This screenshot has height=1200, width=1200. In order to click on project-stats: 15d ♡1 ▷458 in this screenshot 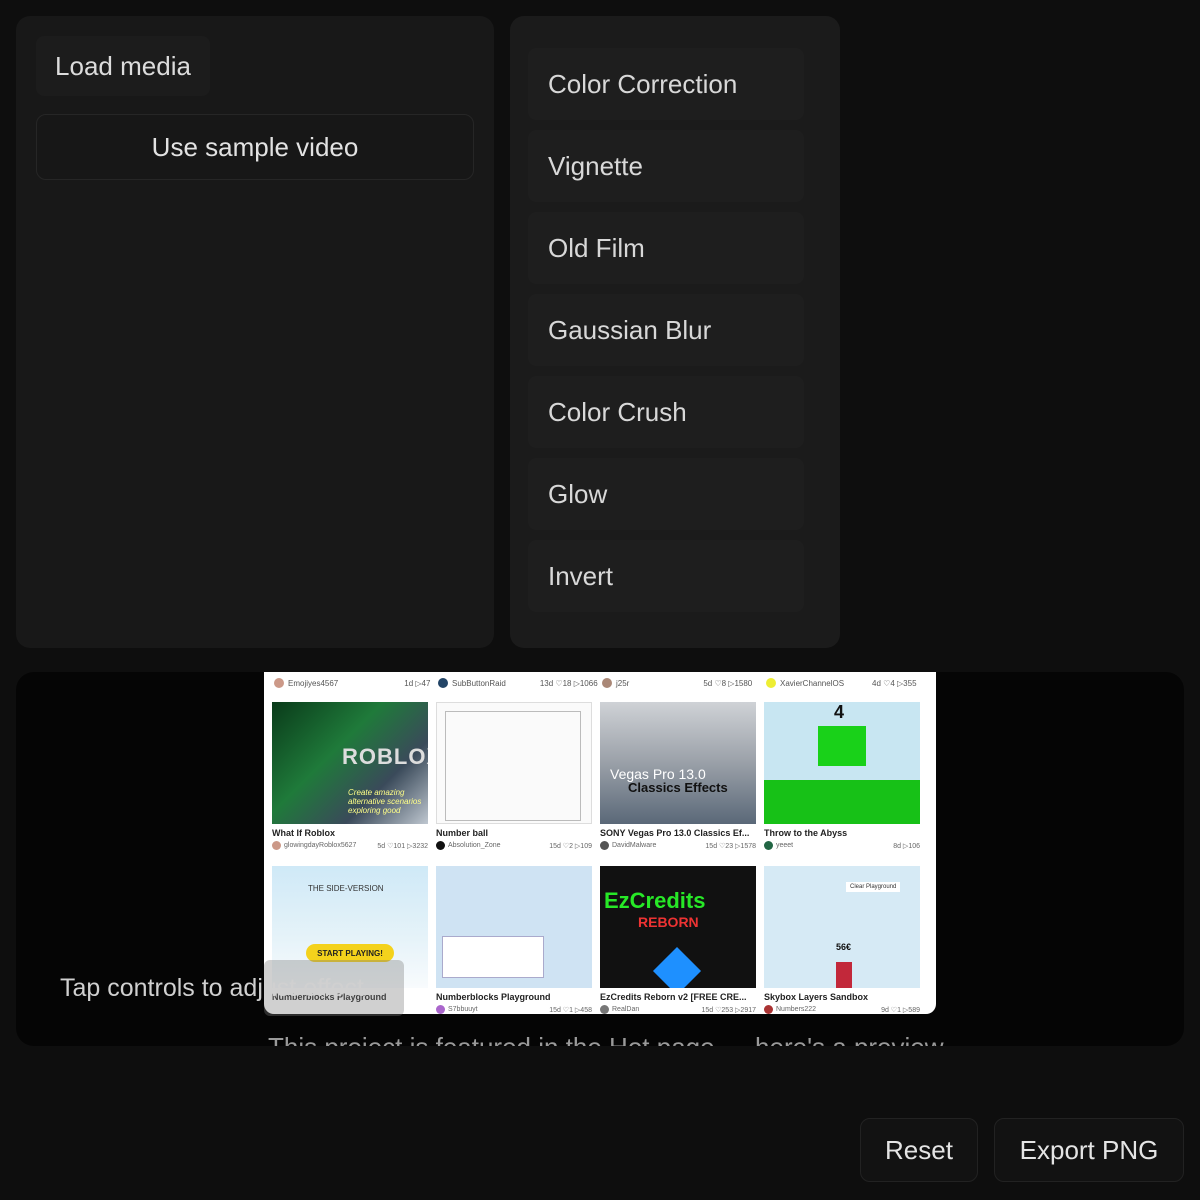, I will do `click(570, 1010)`.